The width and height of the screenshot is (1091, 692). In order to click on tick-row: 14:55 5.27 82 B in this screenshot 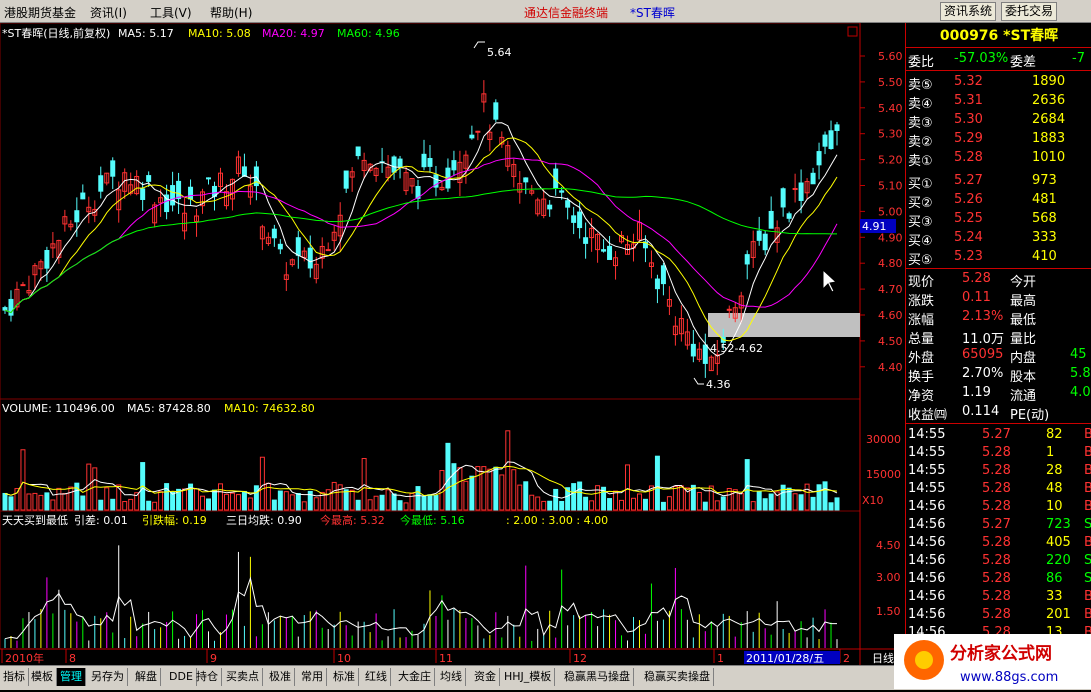, I will do `click(998, 435)`.